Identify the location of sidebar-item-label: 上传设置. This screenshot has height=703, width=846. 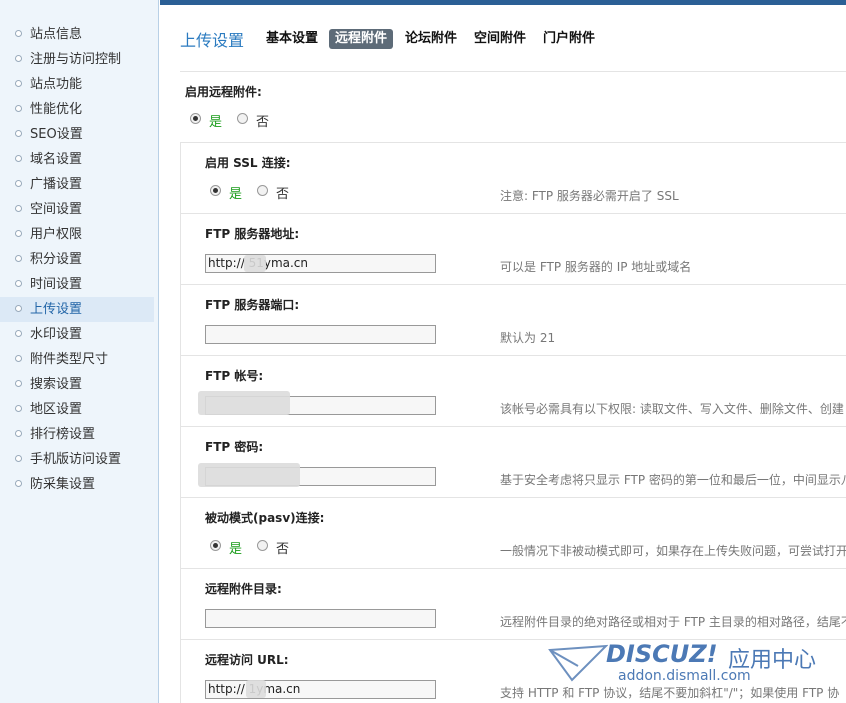
(56, 309).